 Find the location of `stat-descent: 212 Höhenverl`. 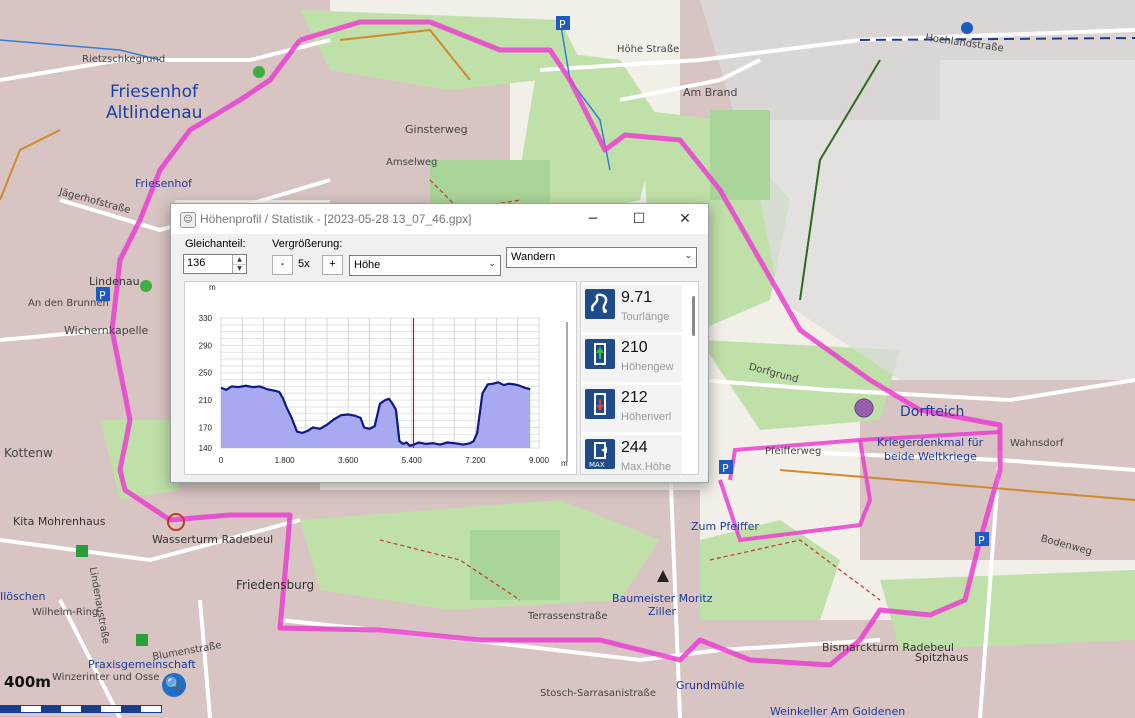

stat-descent: 212 Höhenverl is located at coordinates (632, 408).